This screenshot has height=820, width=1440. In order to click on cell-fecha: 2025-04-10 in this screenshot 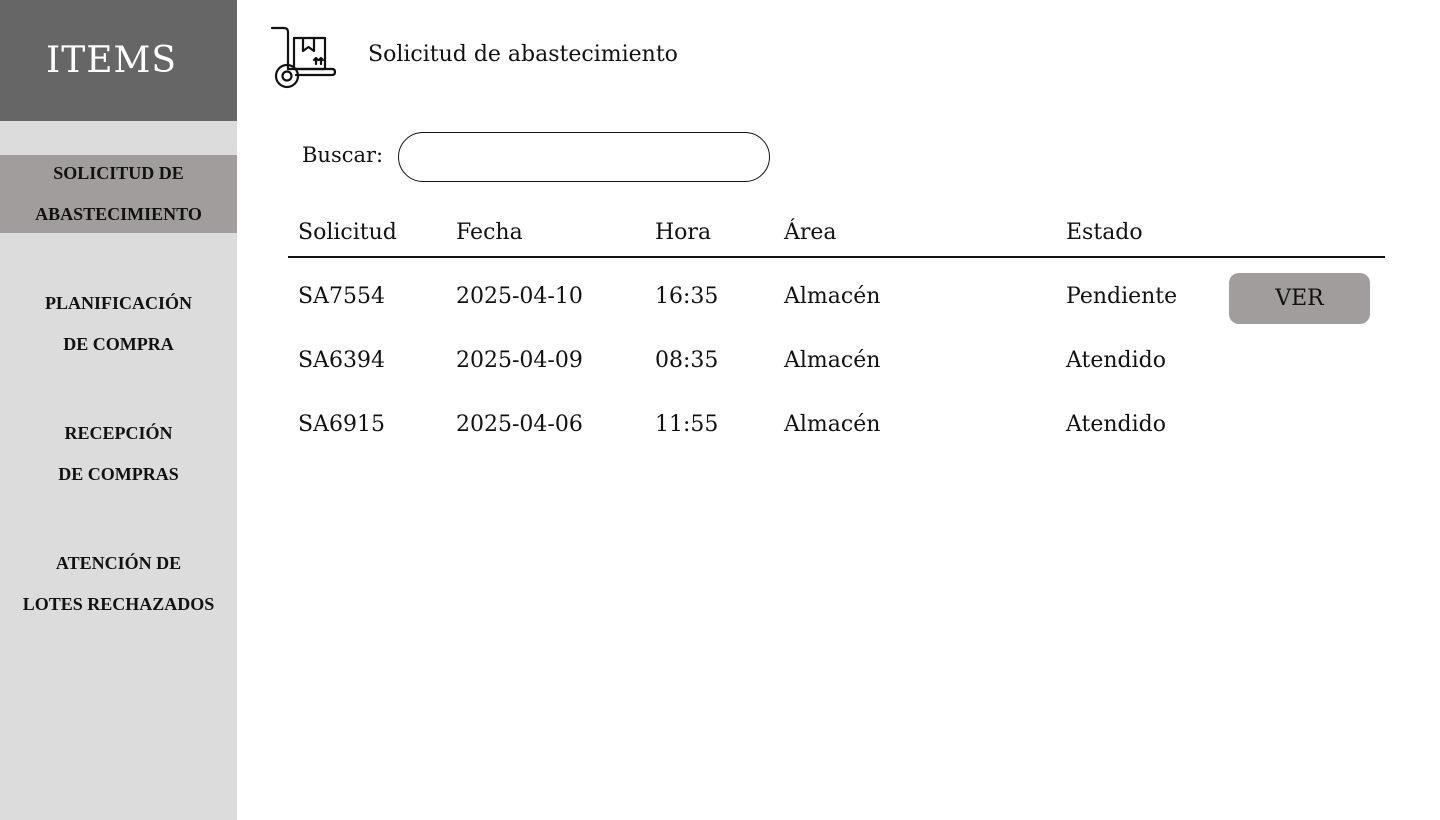, I will do `click(519, 296)`.